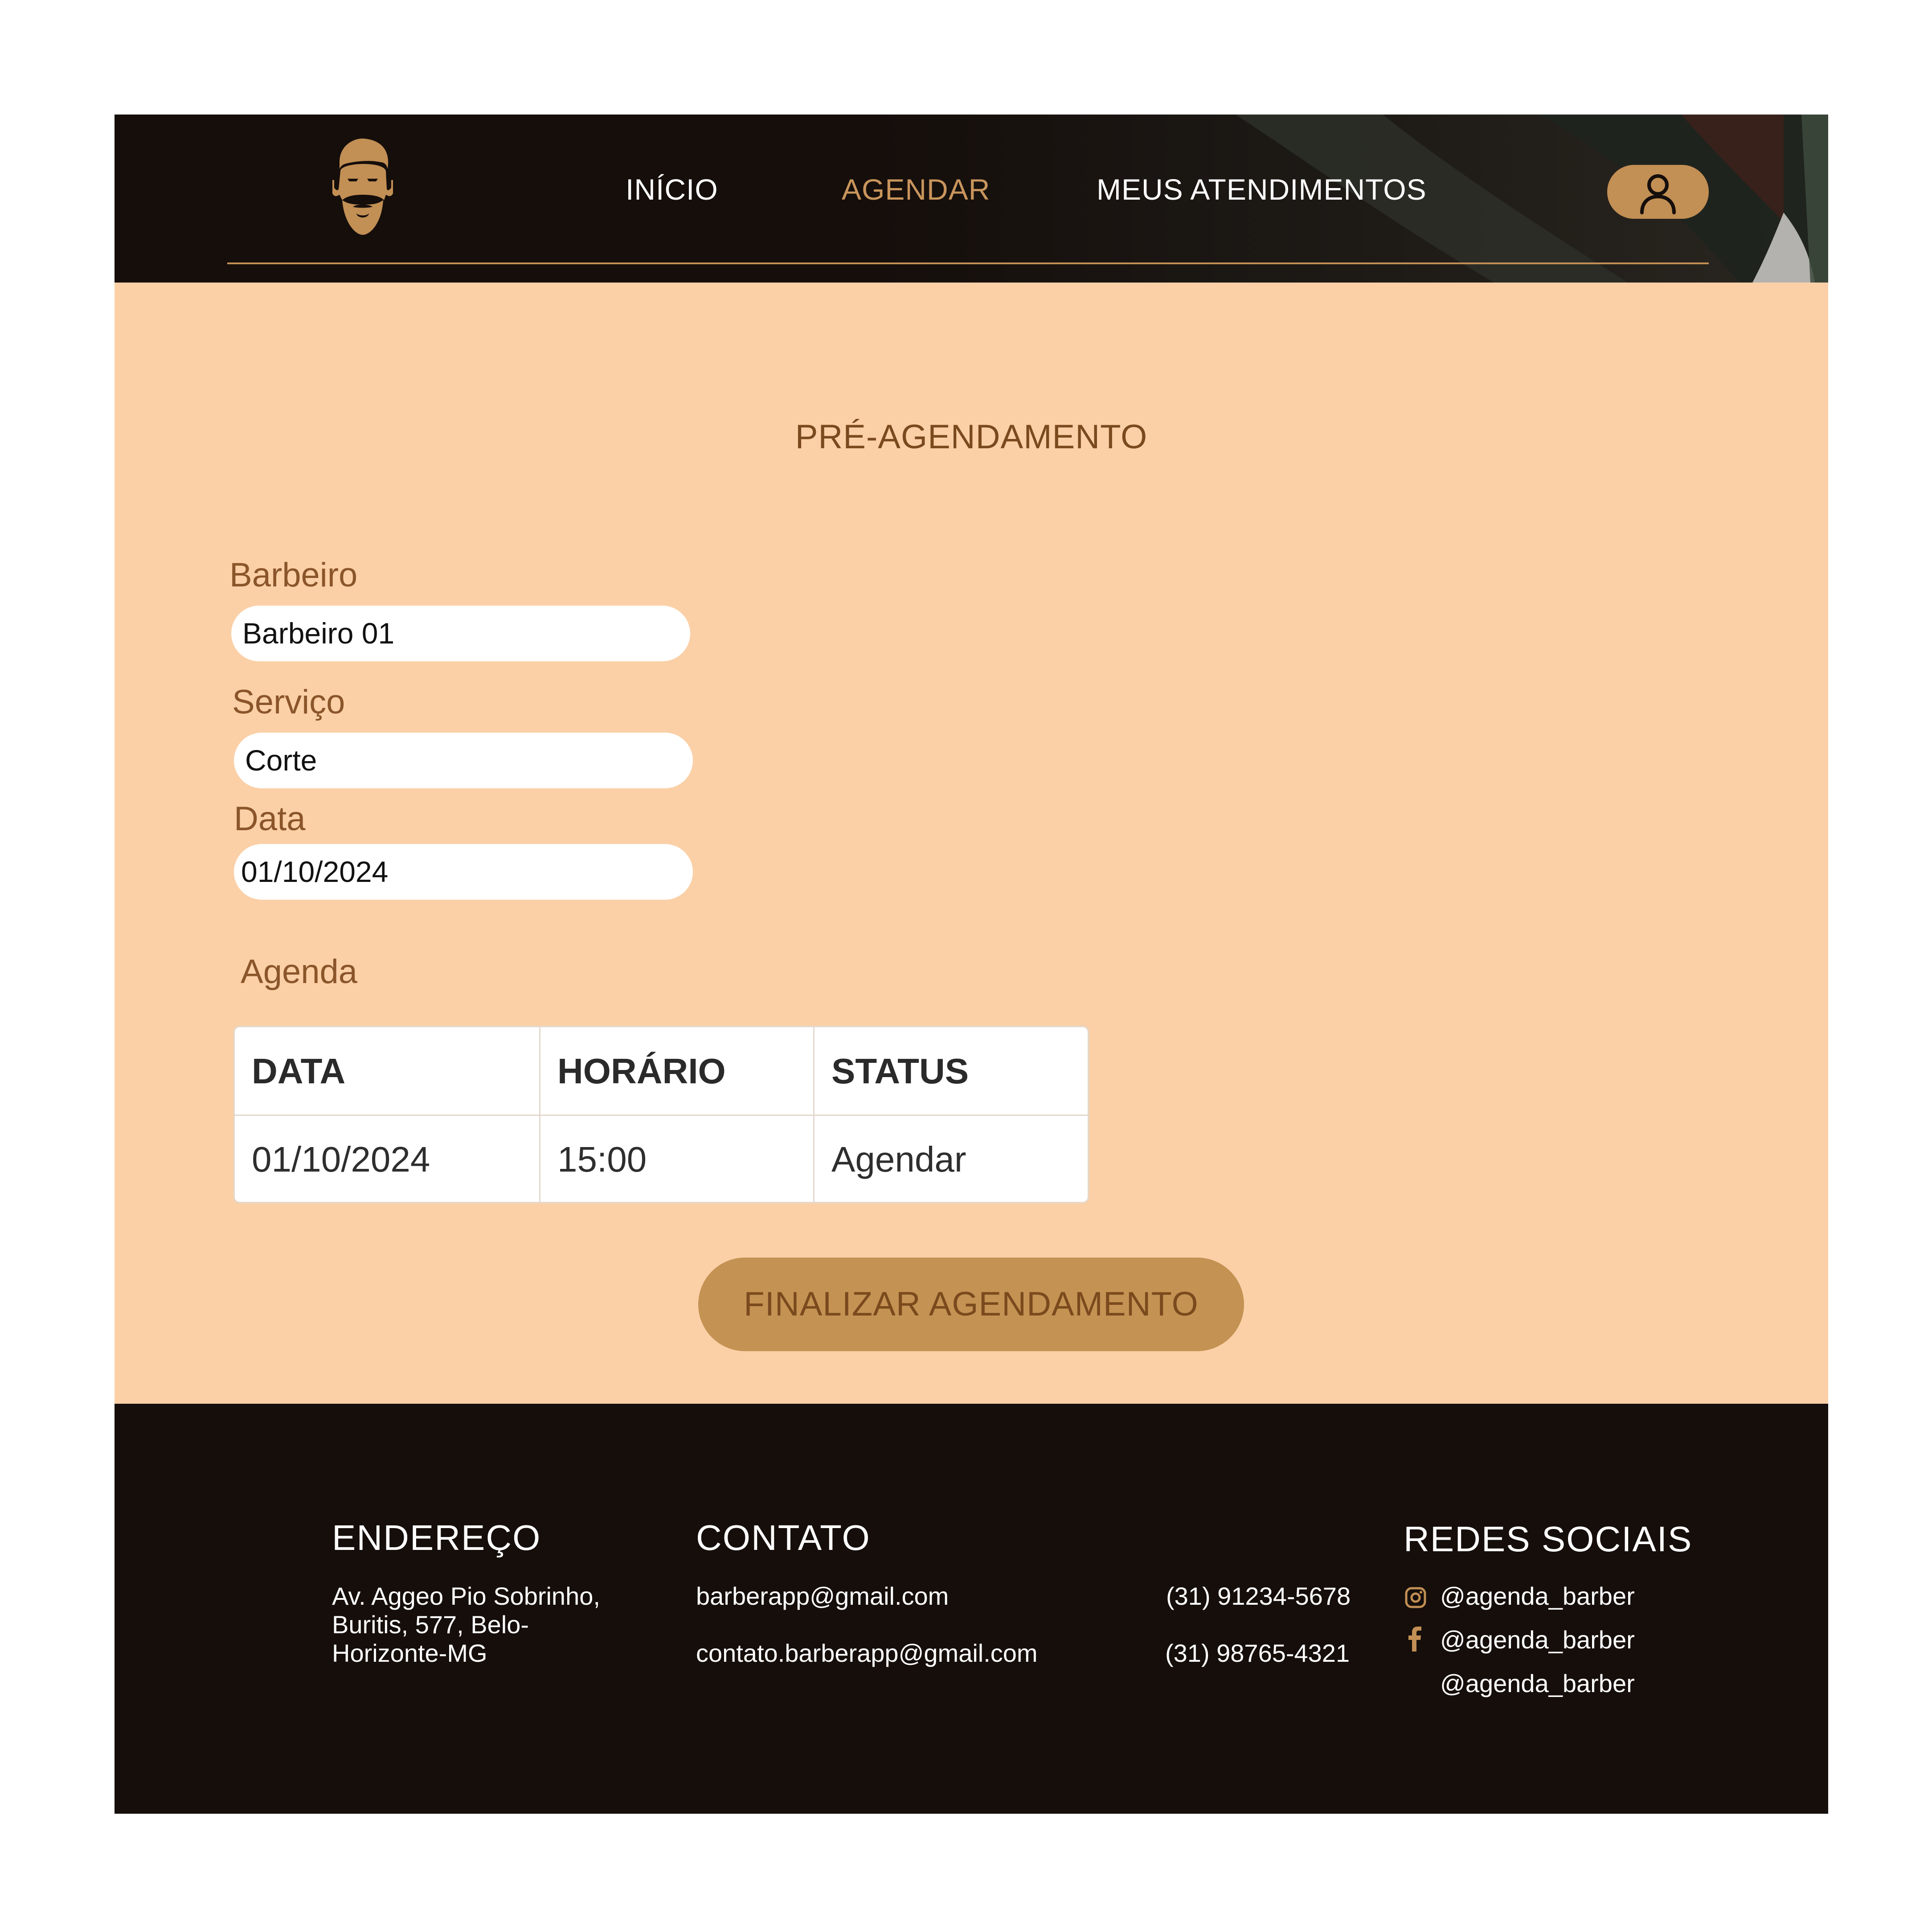 Image resolution: width=1932 pixels, height=1918 pixels. What do you see at coordinates (270, 819) in the screenshot?
I see `data-label: Data` at bounding box center [270, 819].